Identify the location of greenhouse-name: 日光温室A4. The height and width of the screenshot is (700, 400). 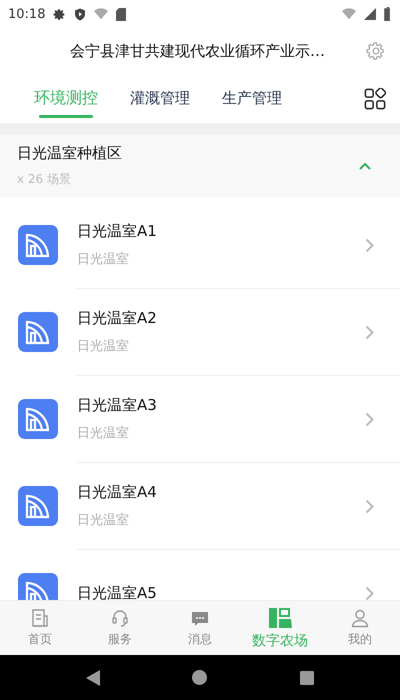
(117, 492).